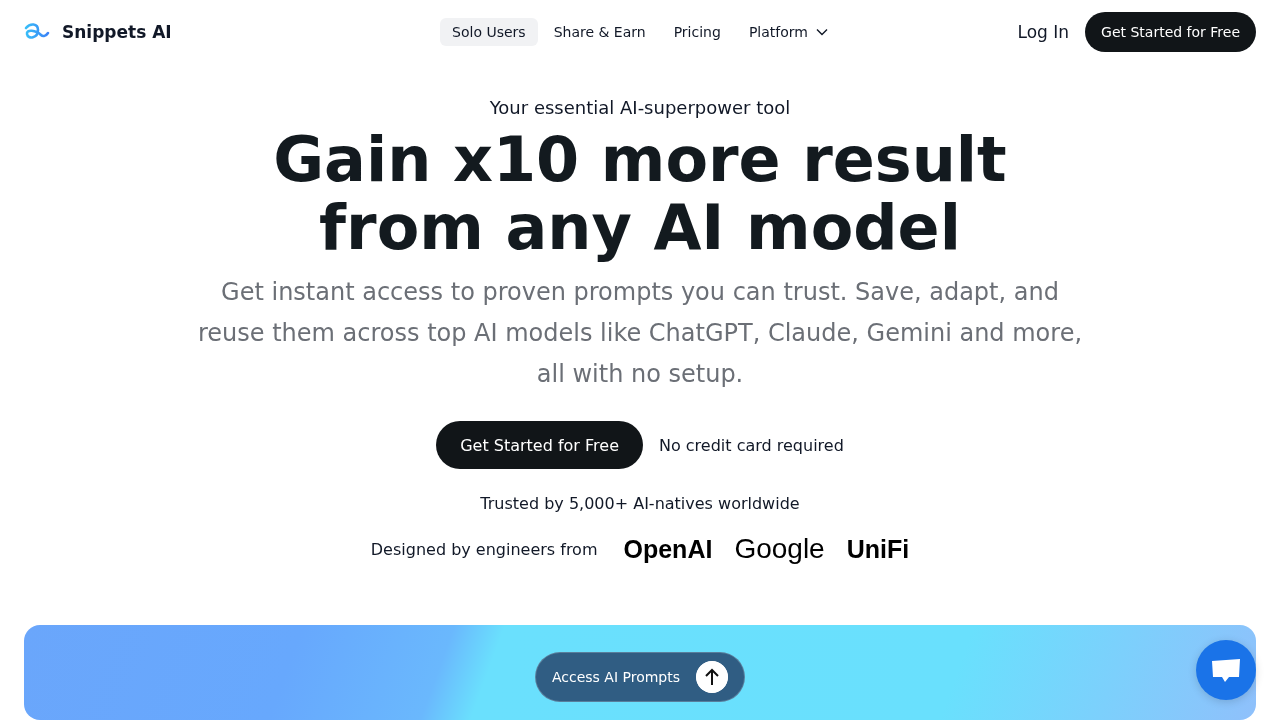 The image size is (1280, 720). Describe the element at coordinates (640, 677) in the screenshot. I see `access-prompts-button: Access AI Prompts` at that location.